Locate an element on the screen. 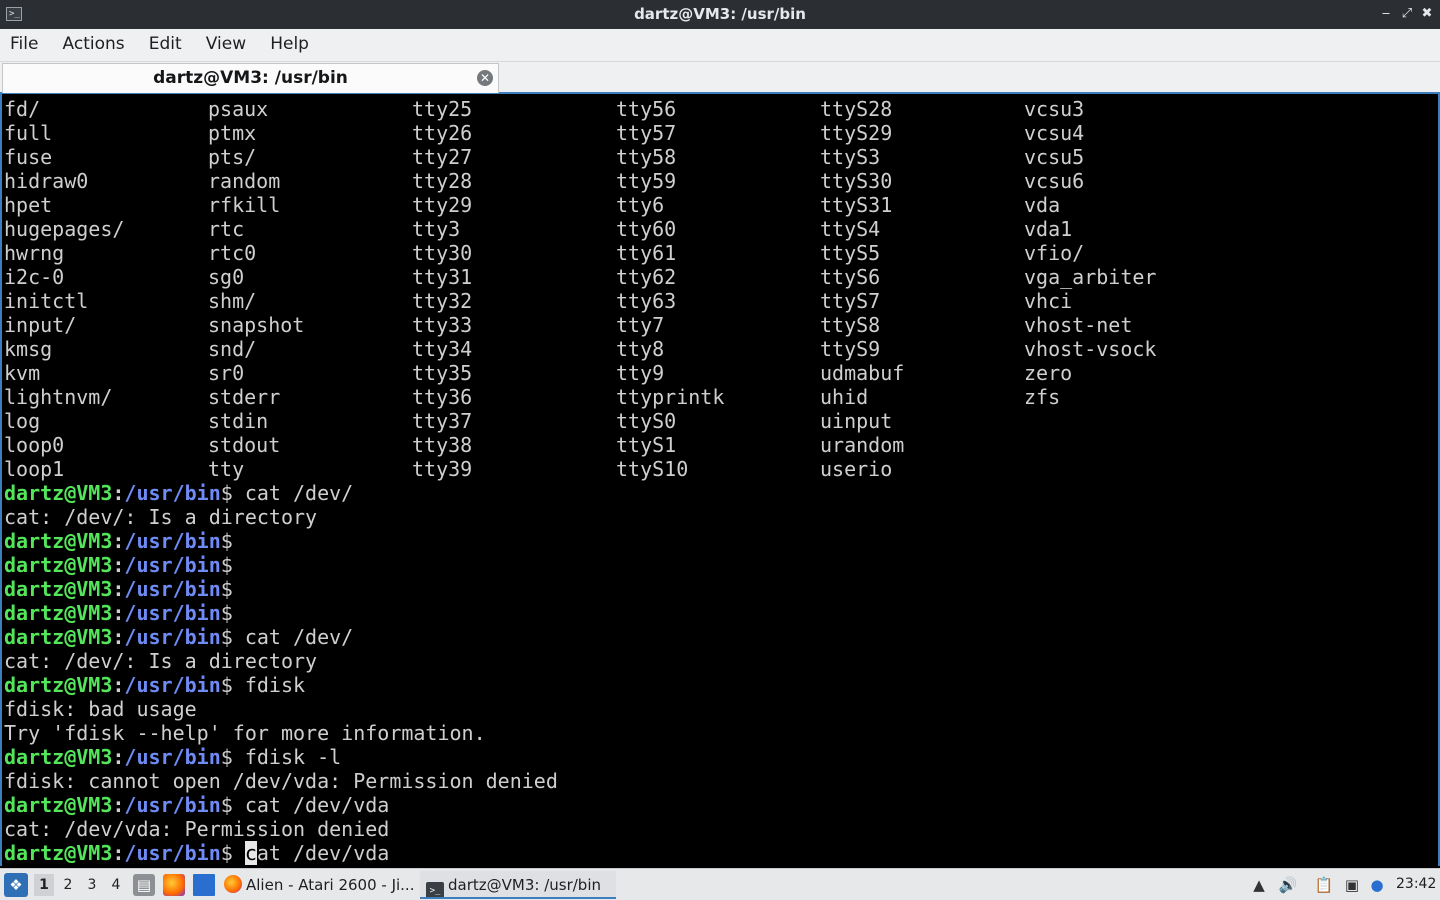  menu-actions: Actions is located at coordinates (94, 44).